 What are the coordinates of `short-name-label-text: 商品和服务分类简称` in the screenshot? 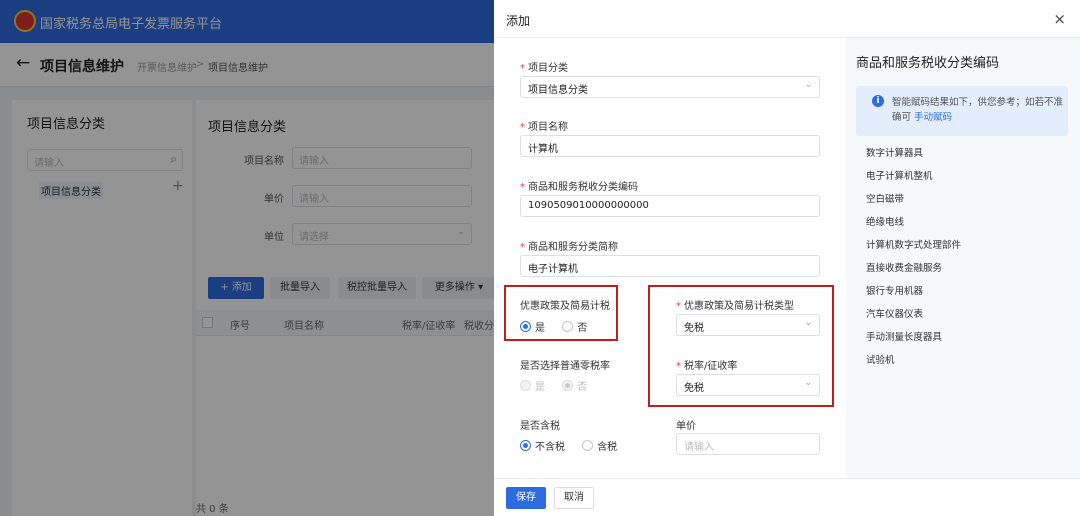 It's located at (573, 247).